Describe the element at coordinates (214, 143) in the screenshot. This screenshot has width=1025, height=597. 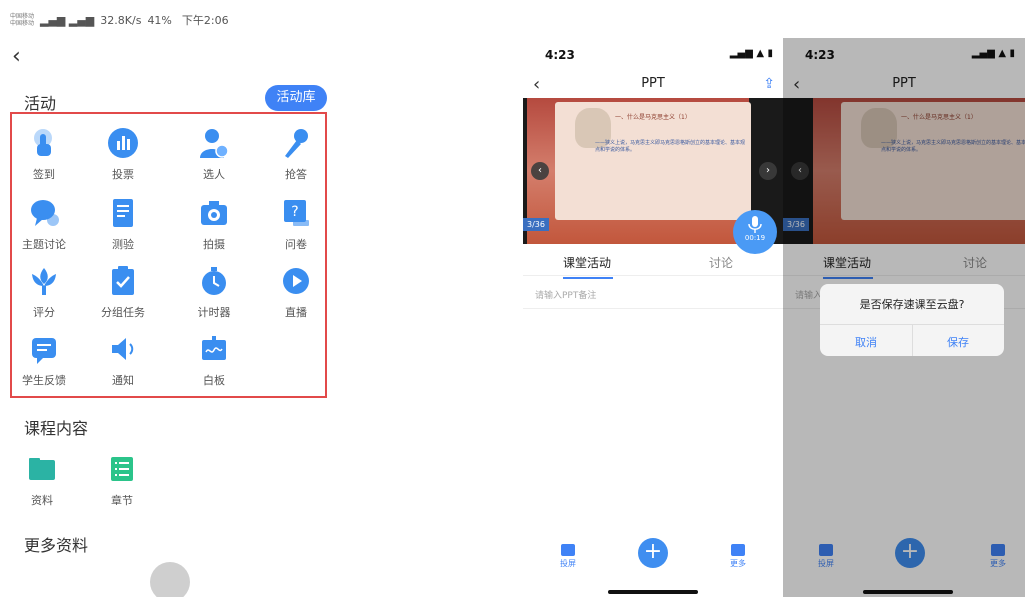
I see `person-check-icon` at that location.